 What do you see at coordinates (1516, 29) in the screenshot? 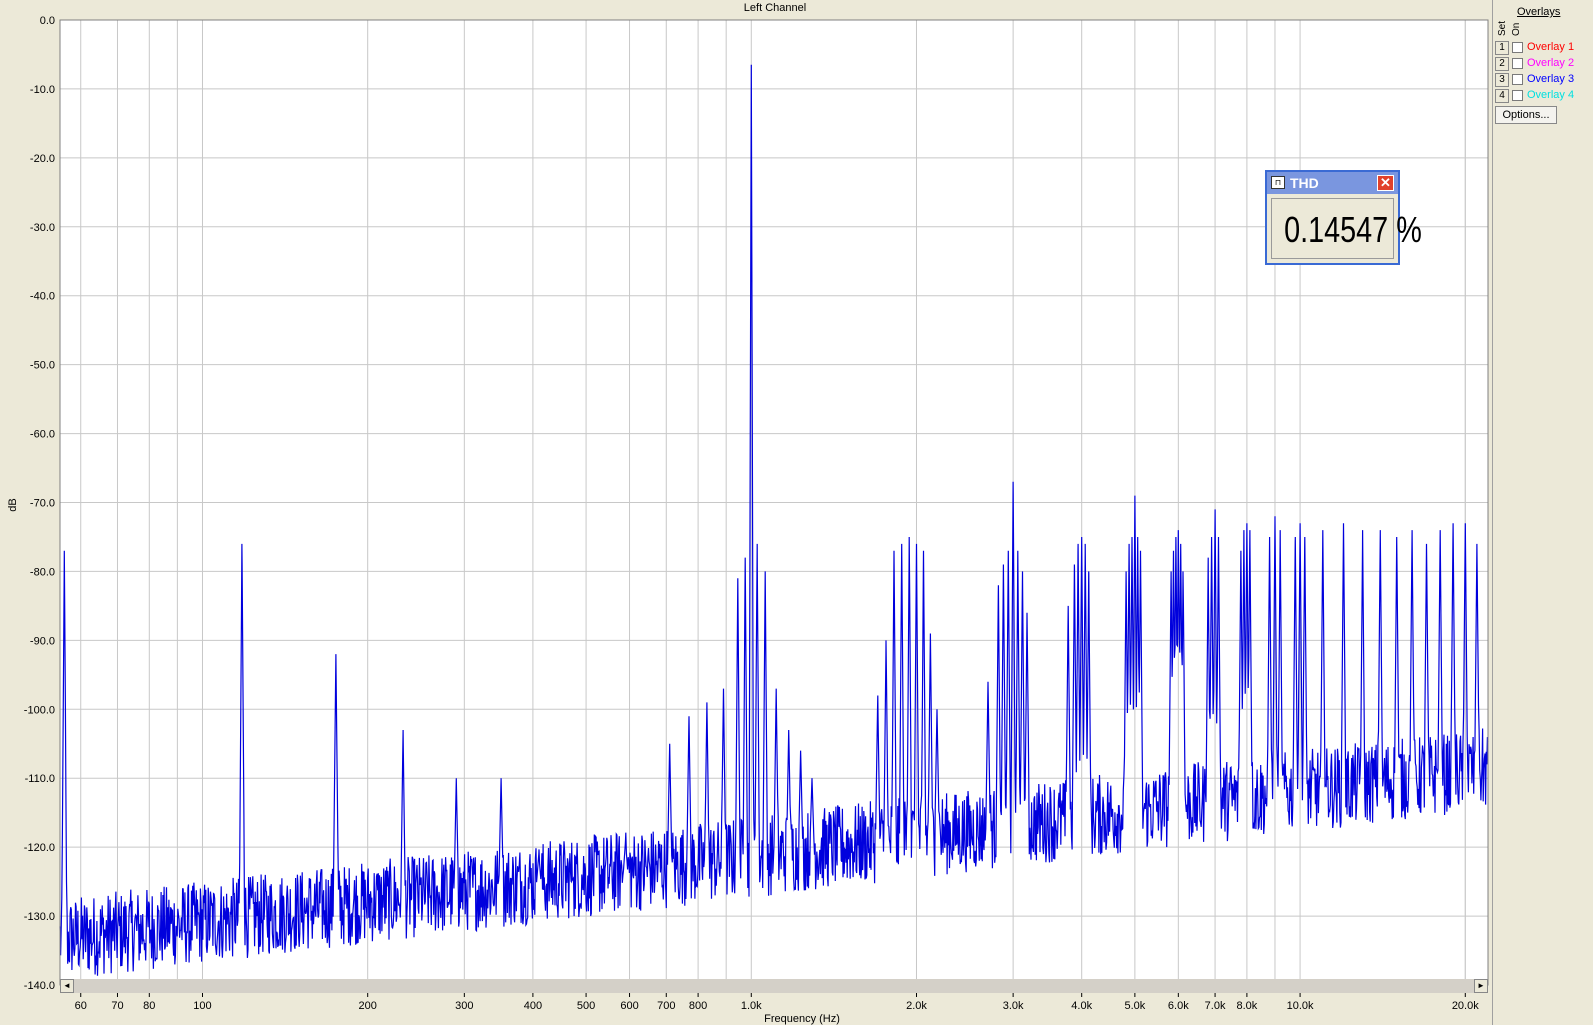
I see `on-column-label: On` at bounding box center [1516, 29].